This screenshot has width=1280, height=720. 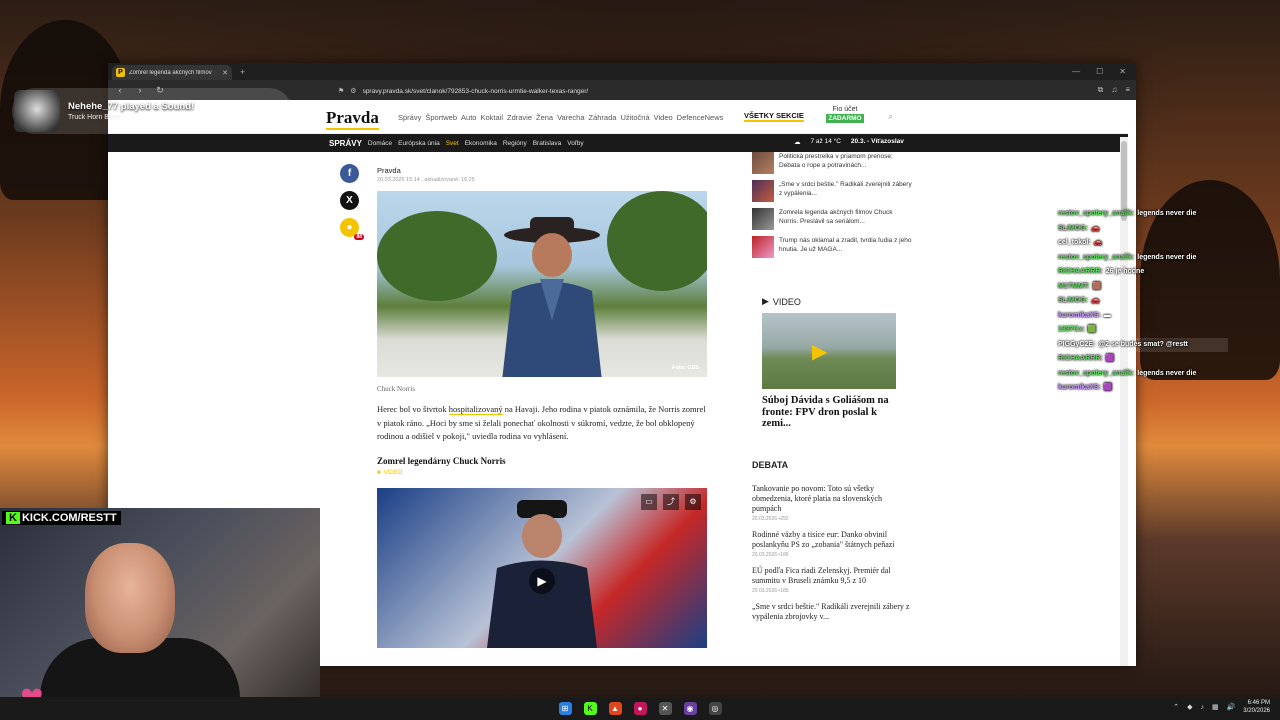 What do you see at coordinates (349, 173) in the screenshot?
I see `facebook-icon: f` at bounding box center [349, 173].